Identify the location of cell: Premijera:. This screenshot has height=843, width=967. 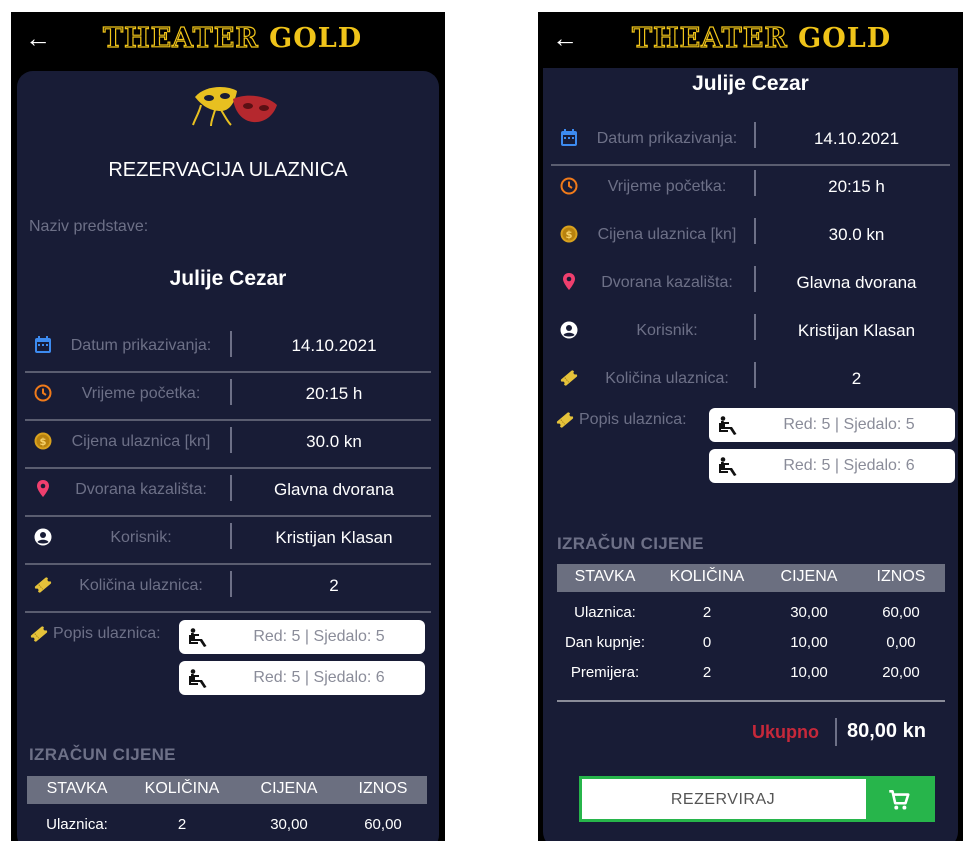
(605, 672).